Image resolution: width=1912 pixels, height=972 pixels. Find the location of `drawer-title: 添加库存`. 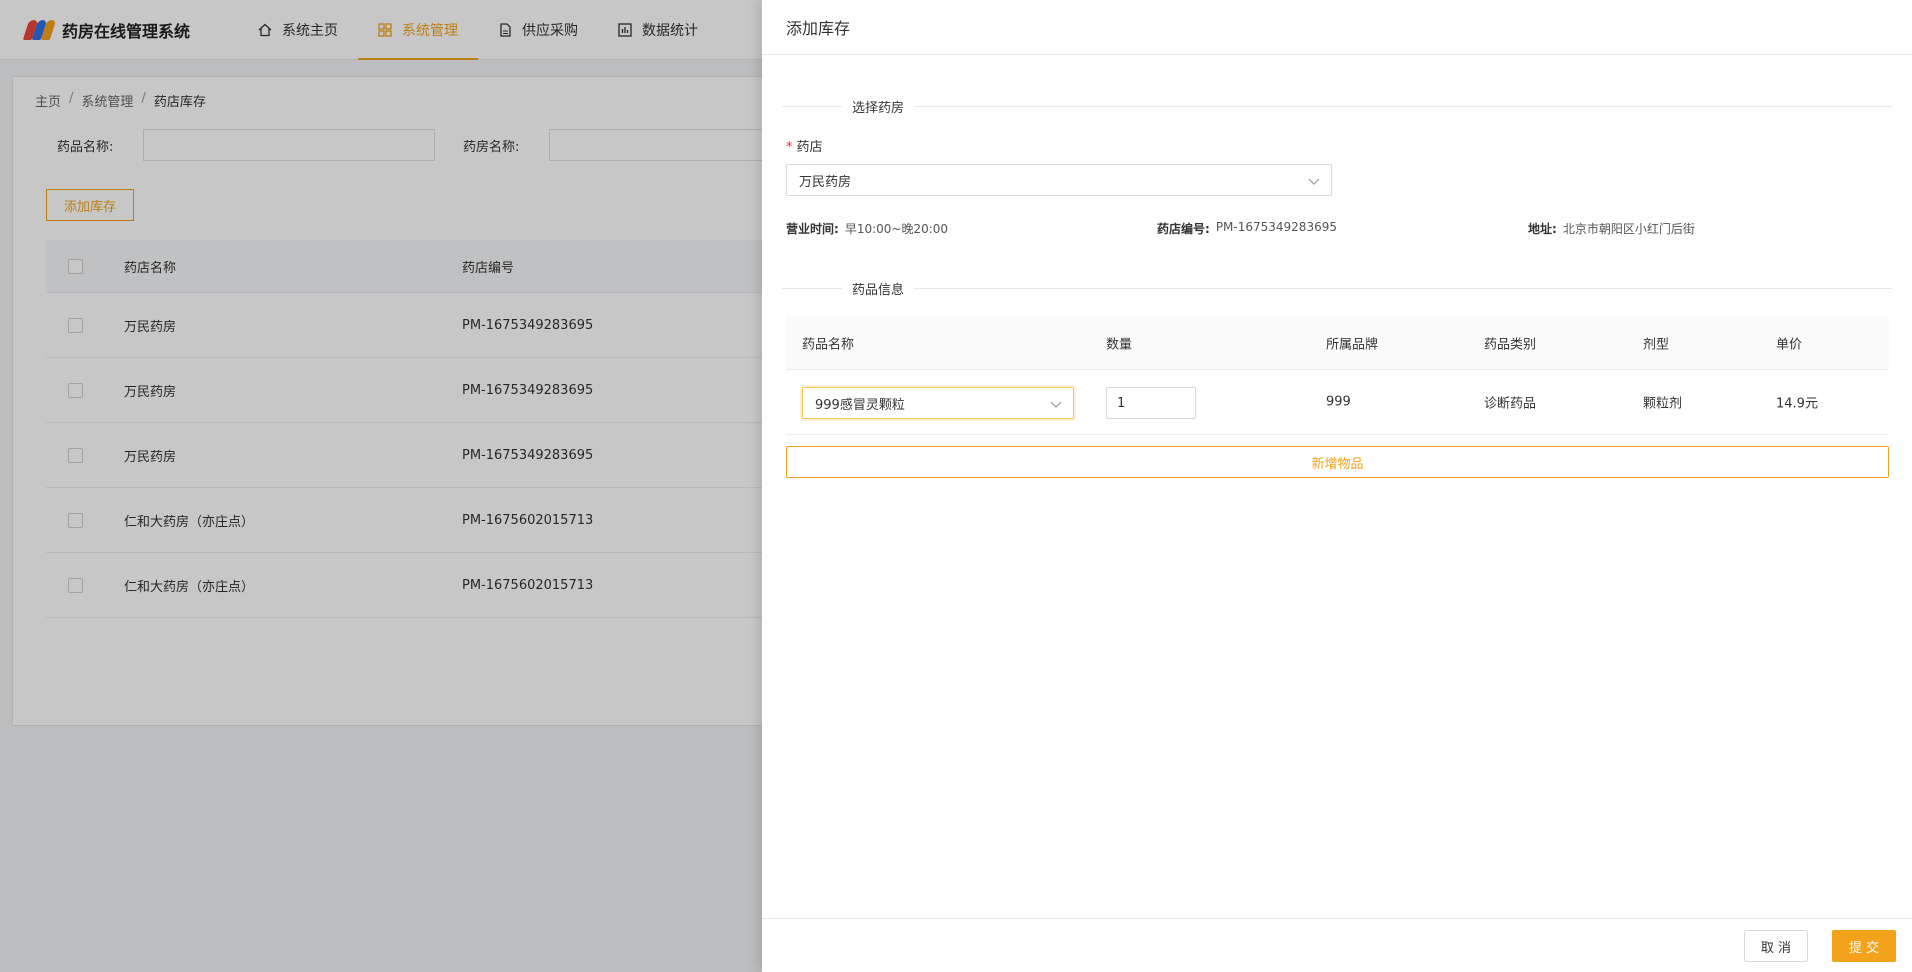

drawer-title: 添加库存 is located at coordinates (1337, 27).